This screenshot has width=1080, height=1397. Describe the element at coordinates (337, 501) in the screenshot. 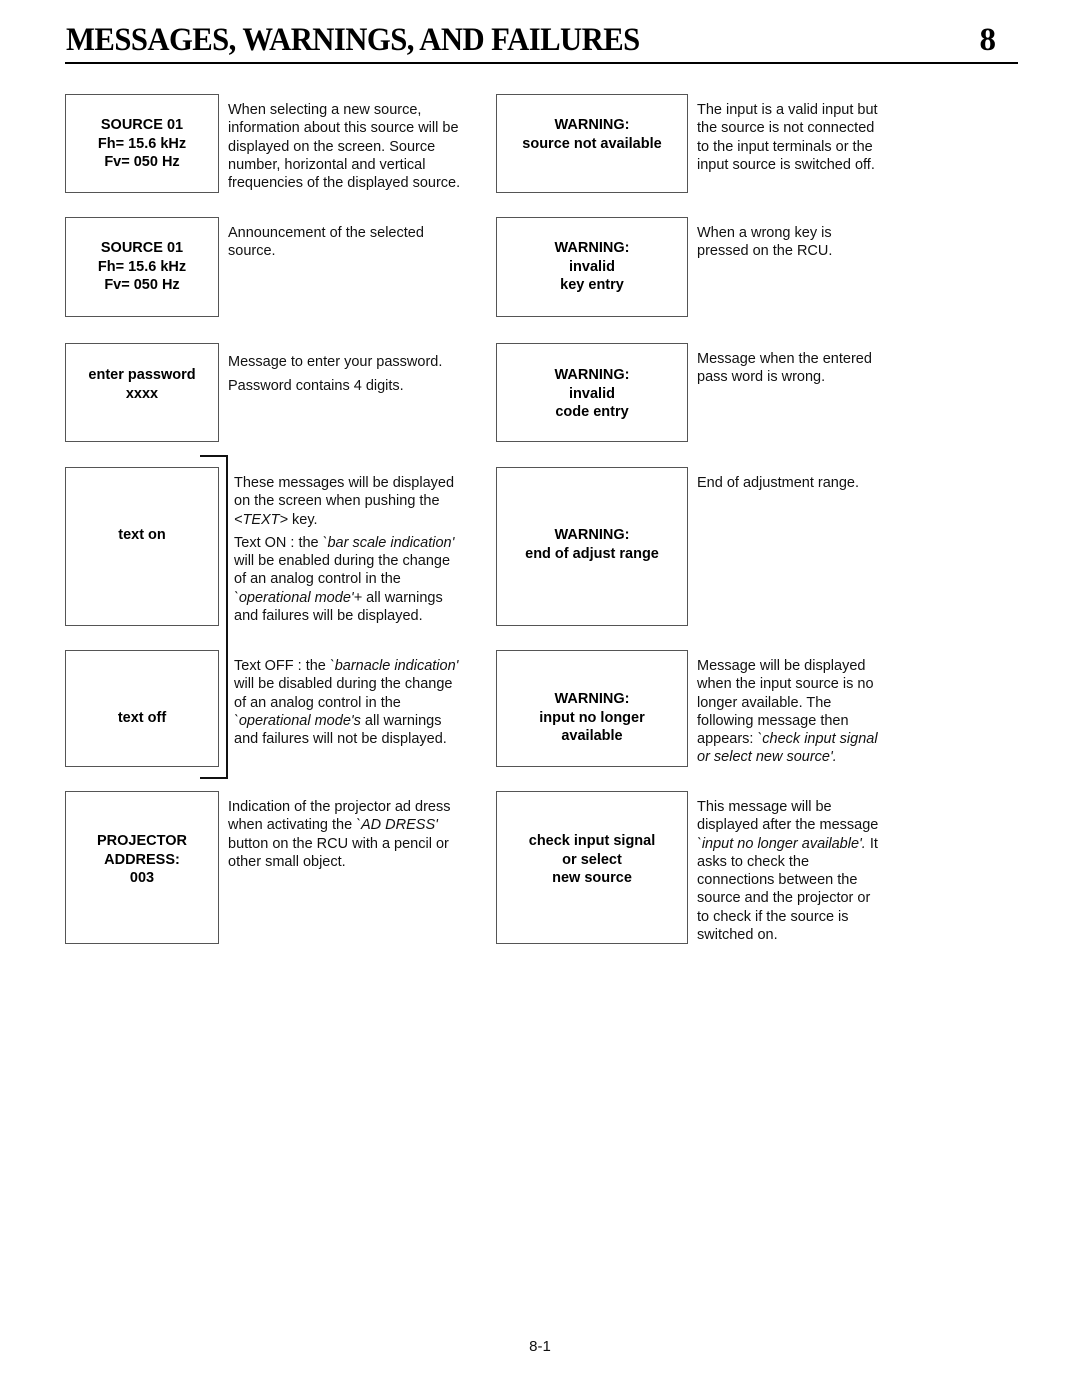

I see `description-line: on the screen when pushing the` at that location.